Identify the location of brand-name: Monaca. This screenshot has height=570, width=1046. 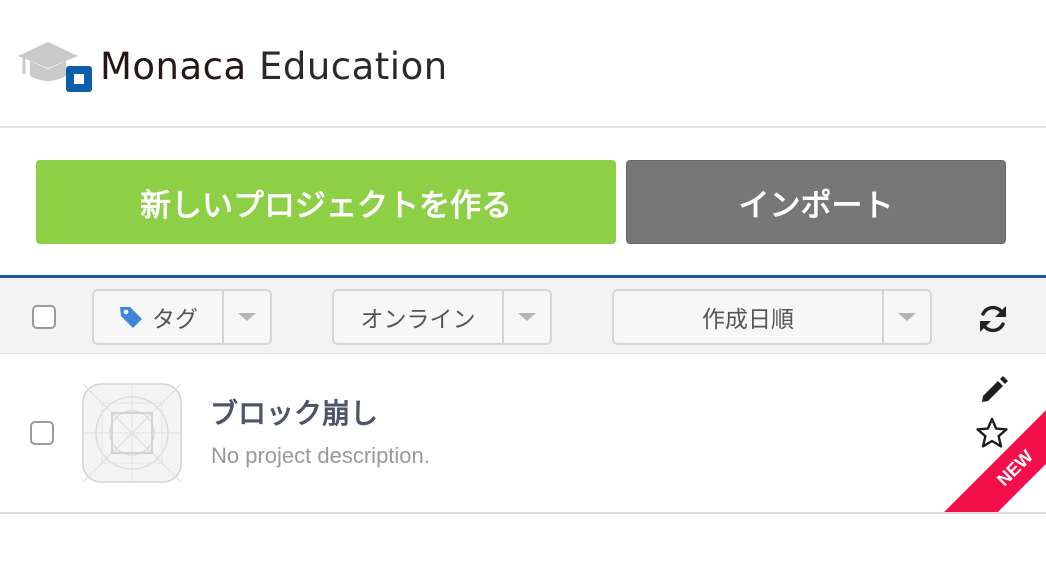
(173, 66).